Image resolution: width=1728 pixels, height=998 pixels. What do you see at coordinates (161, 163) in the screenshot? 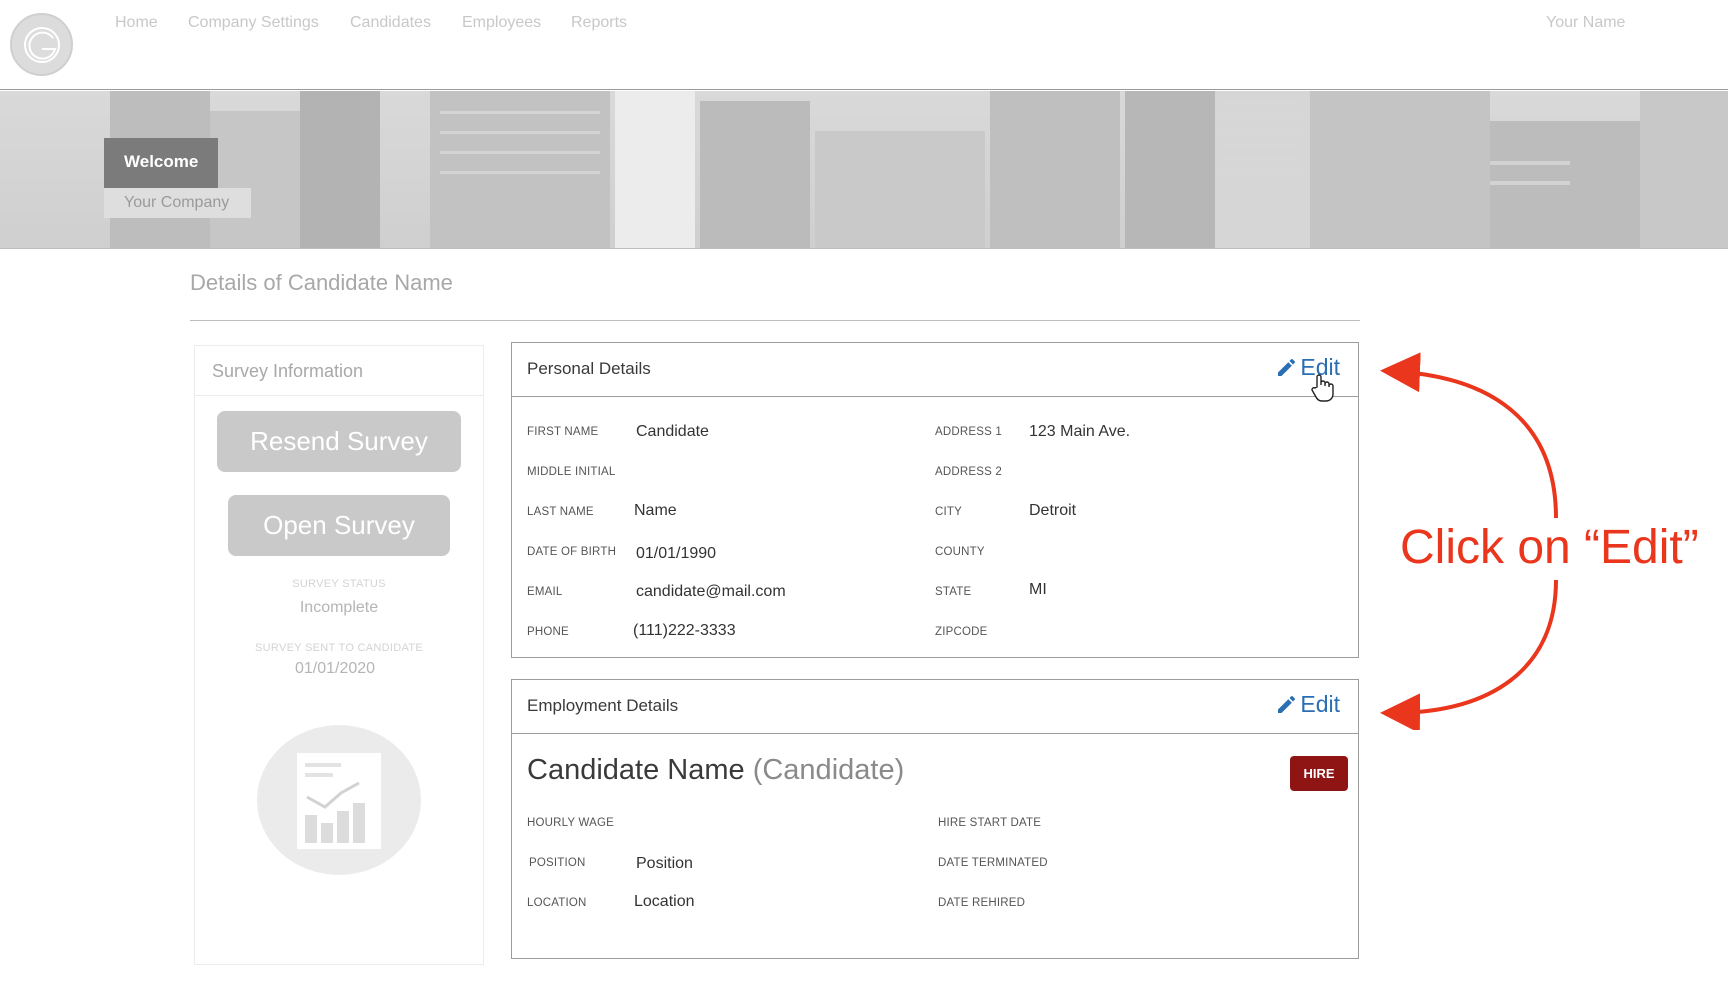
I see `welcome-label: Welcome` at bounding box center [161, 163].